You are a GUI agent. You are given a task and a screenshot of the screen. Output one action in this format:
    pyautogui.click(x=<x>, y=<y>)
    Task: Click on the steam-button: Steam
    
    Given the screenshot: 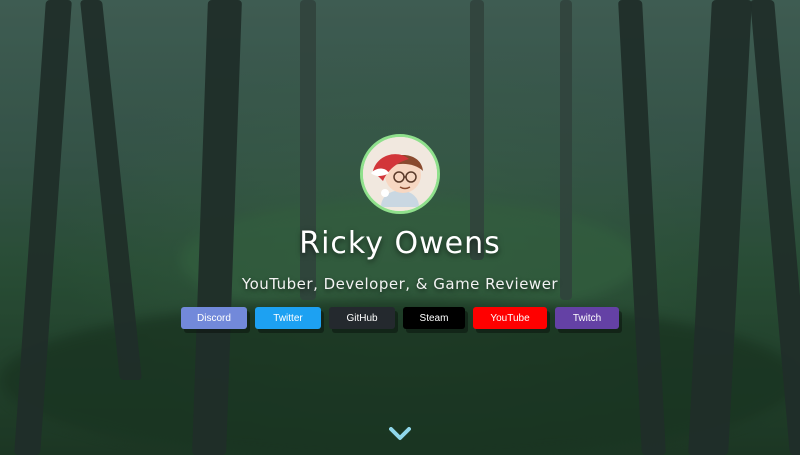 What is the action you would take?
    pyautogui.click(x=434, y=318)
    